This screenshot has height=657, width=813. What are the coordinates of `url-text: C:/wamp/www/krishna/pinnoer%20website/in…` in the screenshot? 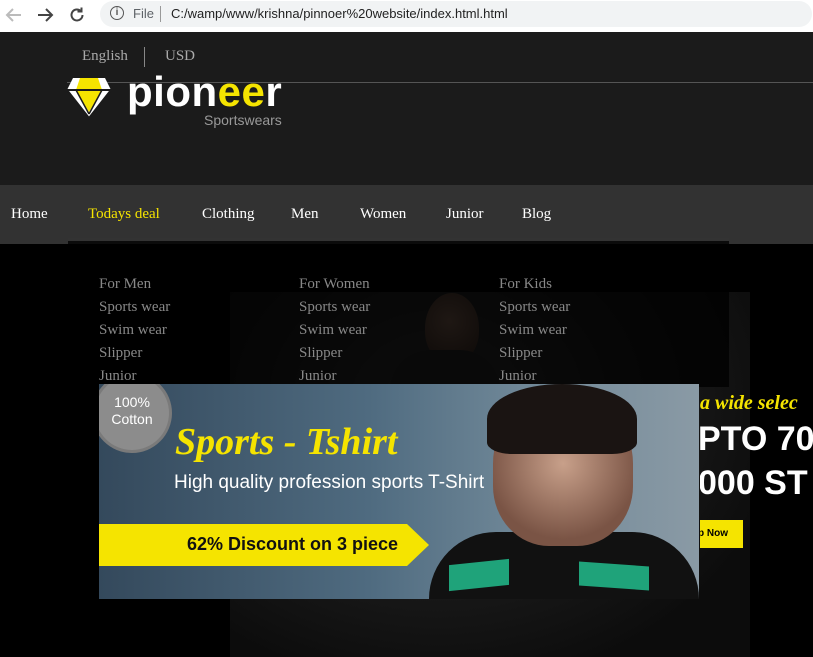 It's located at (339, 13).